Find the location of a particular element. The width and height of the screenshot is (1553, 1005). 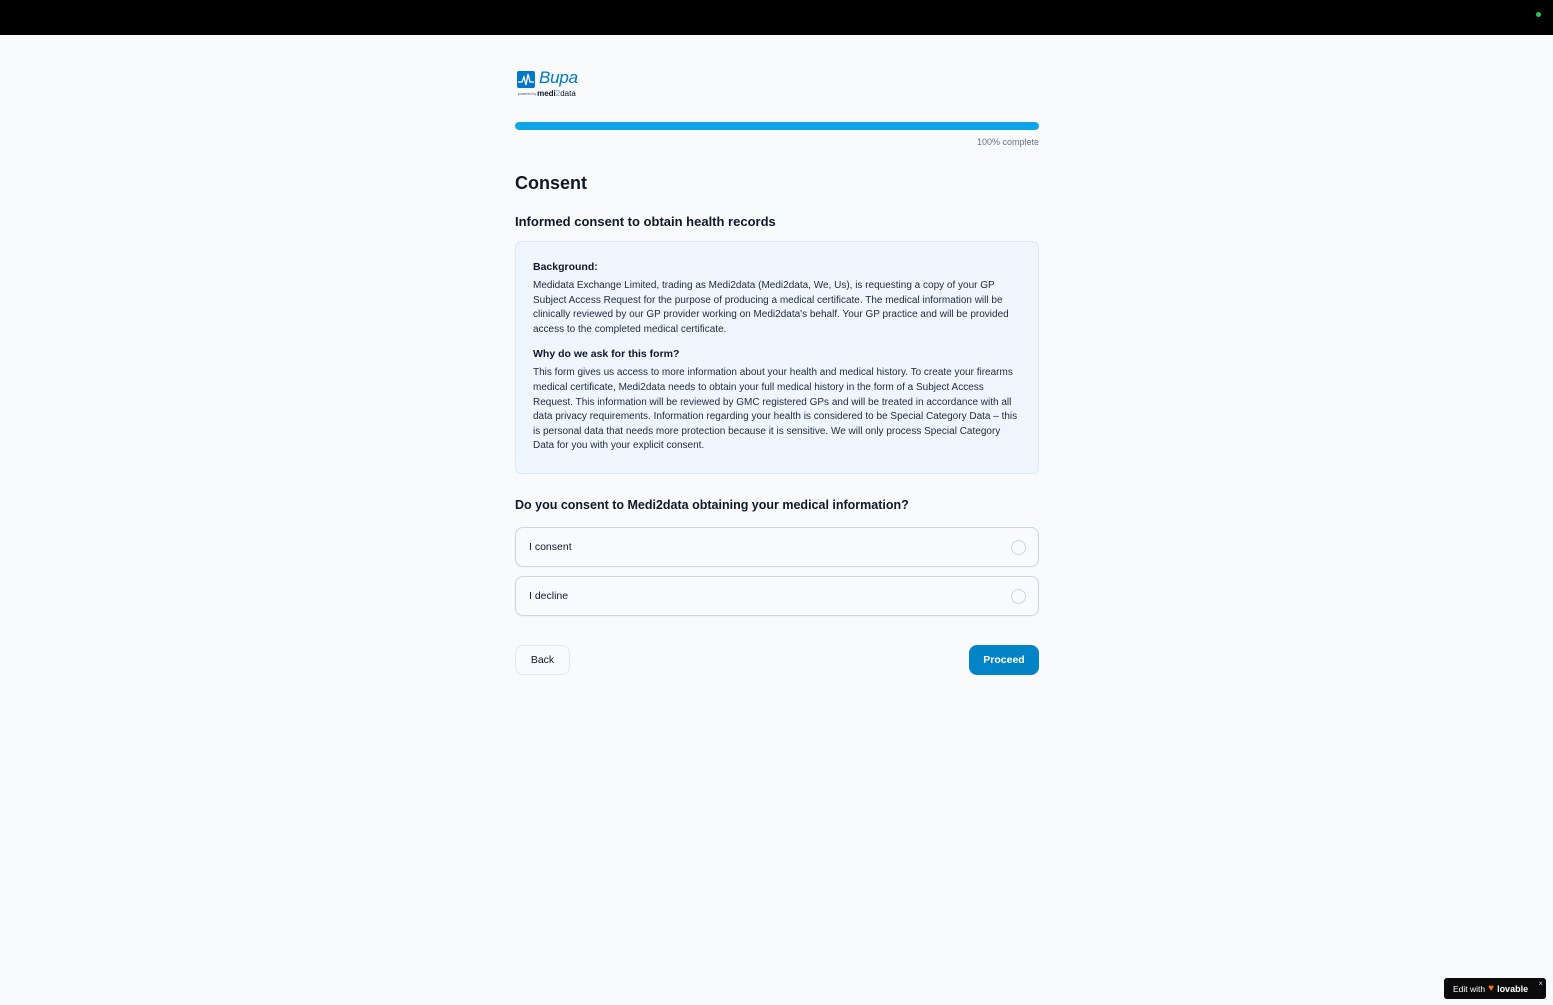

progress-bar-fill is located at coordinates (777, 126).